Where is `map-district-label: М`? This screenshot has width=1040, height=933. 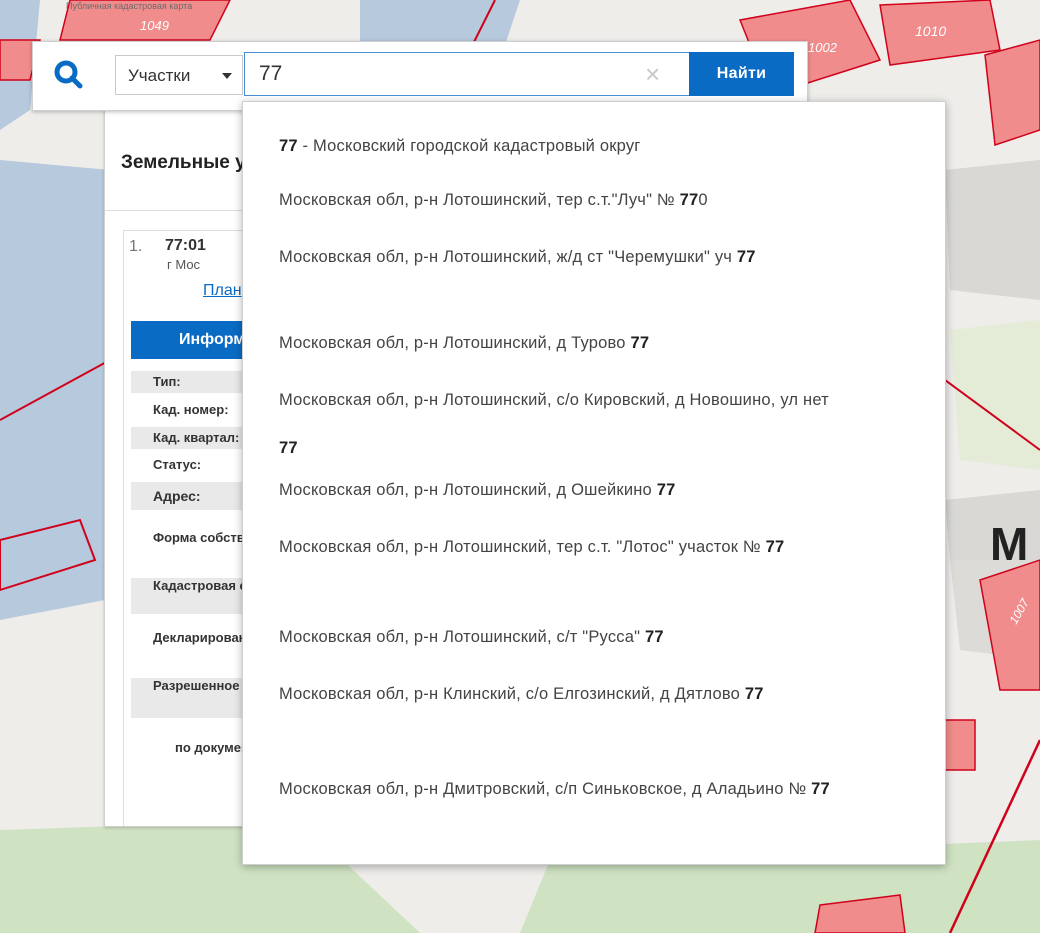 map-district-label: М is located at coordinates (1009, 544).